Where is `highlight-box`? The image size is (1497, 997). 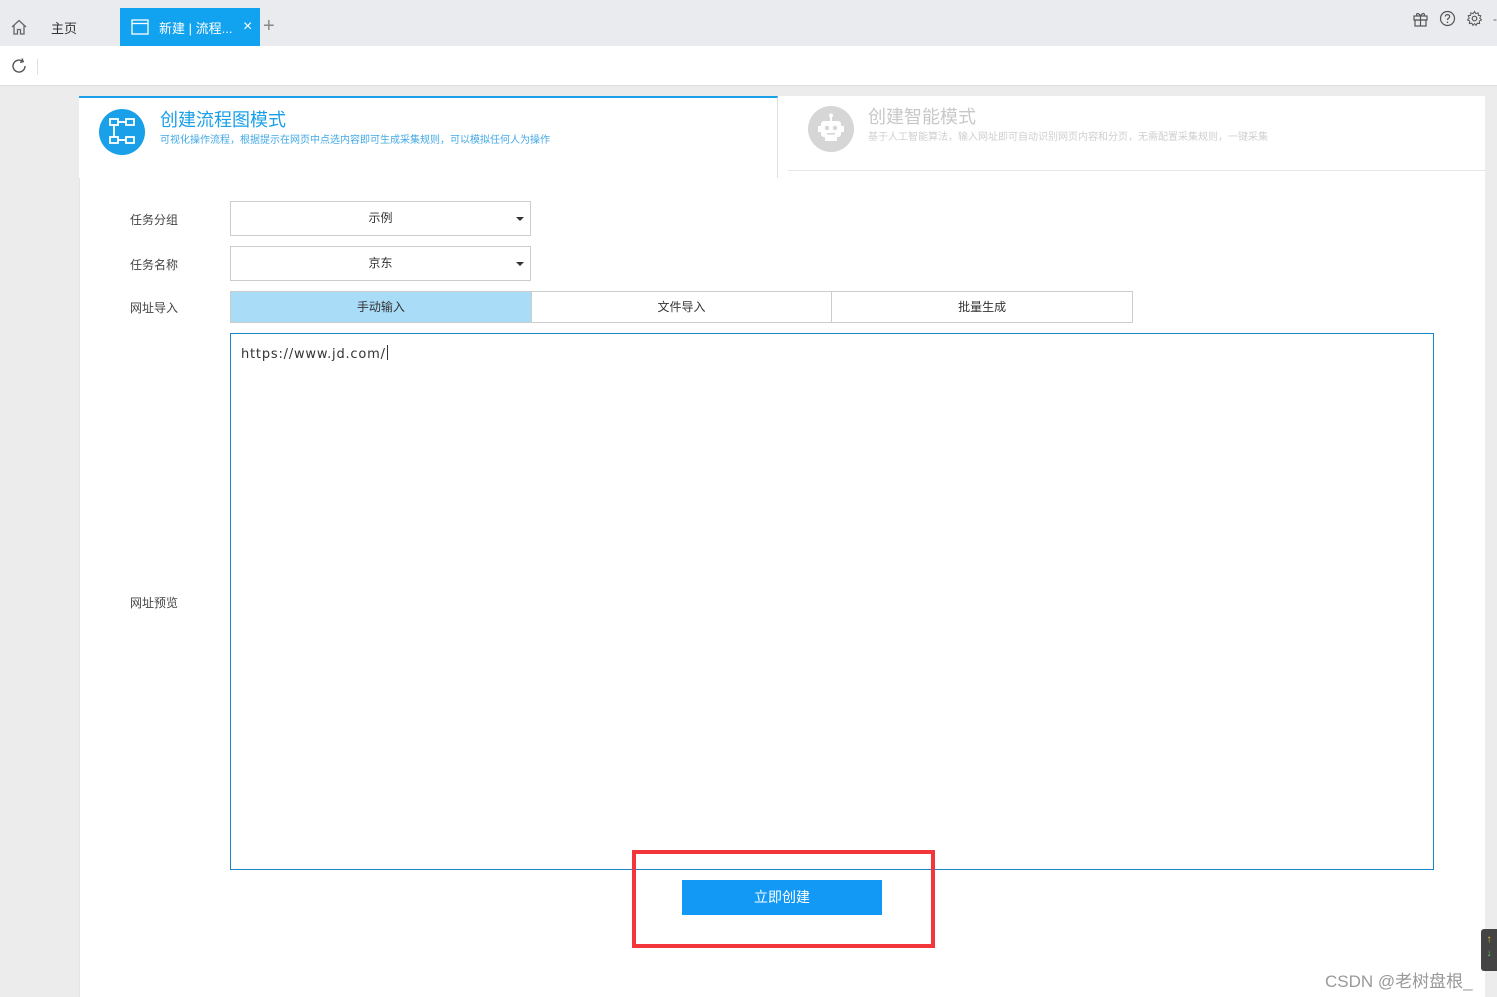 highlight-box is located at coordinates (783, 899).